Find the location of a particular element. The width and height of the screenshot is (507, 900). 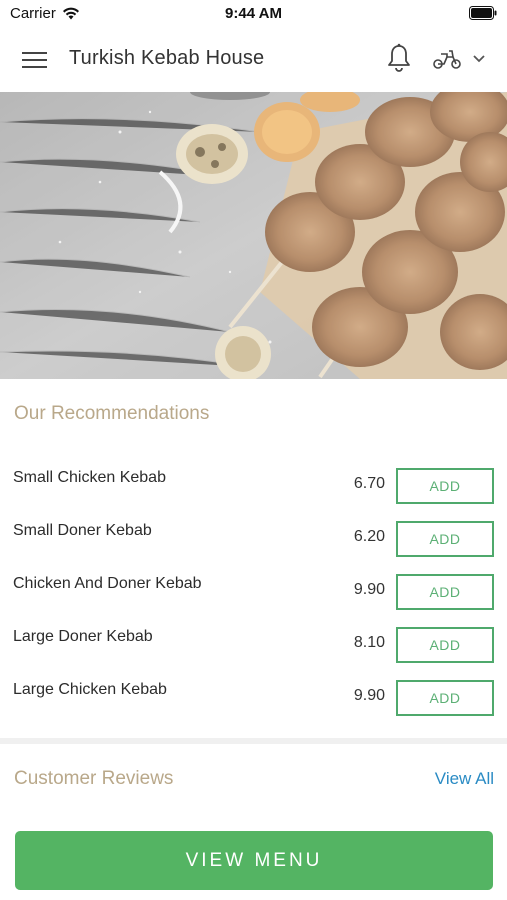

list-item: Small Chicken Kebab 6.70 ADD is located at coordinates (253, 483).